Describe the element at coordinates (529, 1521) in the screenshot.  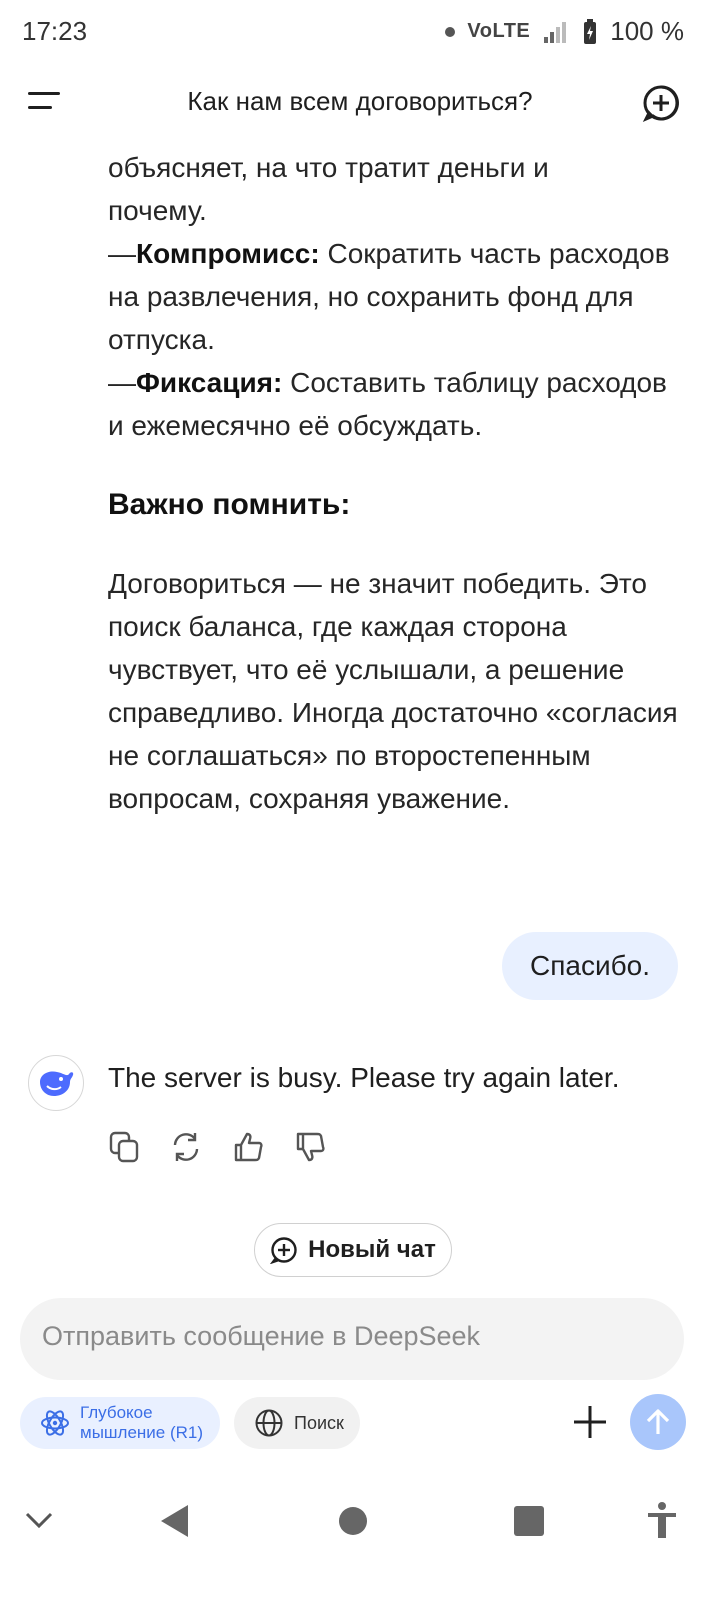
I see `recents-icon` at that location.